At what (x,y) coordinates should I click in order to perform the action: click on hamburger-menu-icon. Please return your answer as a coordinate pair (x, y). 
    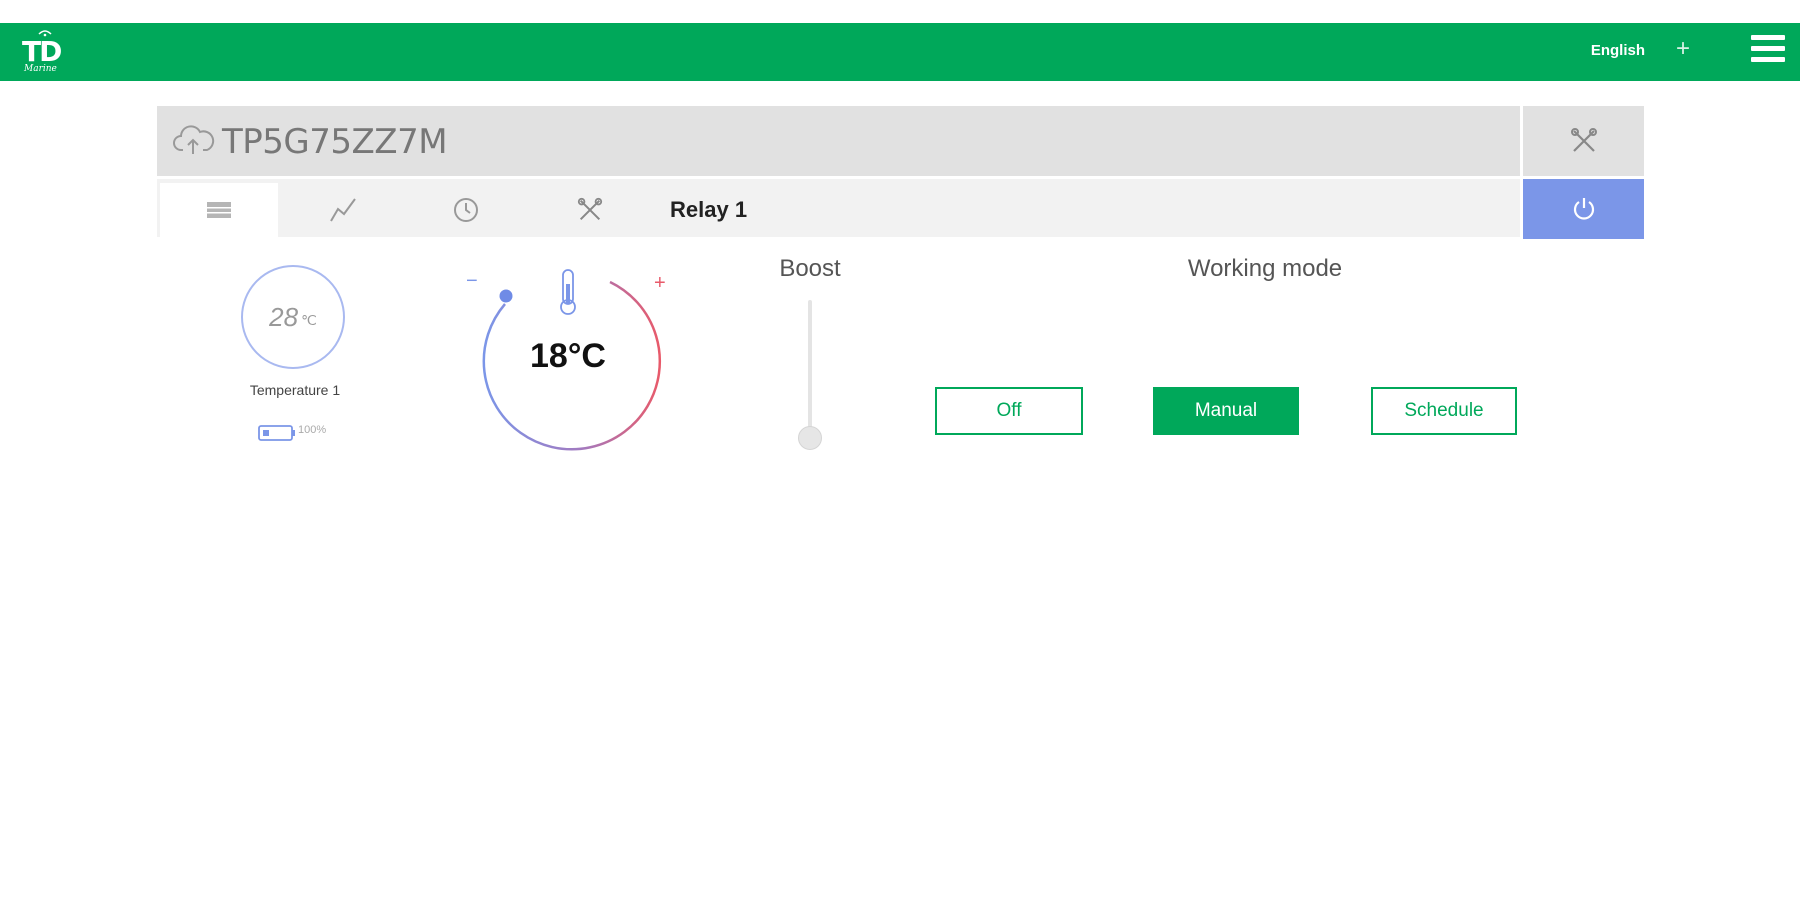
    Looking at the image, I should click on (1768, 52).